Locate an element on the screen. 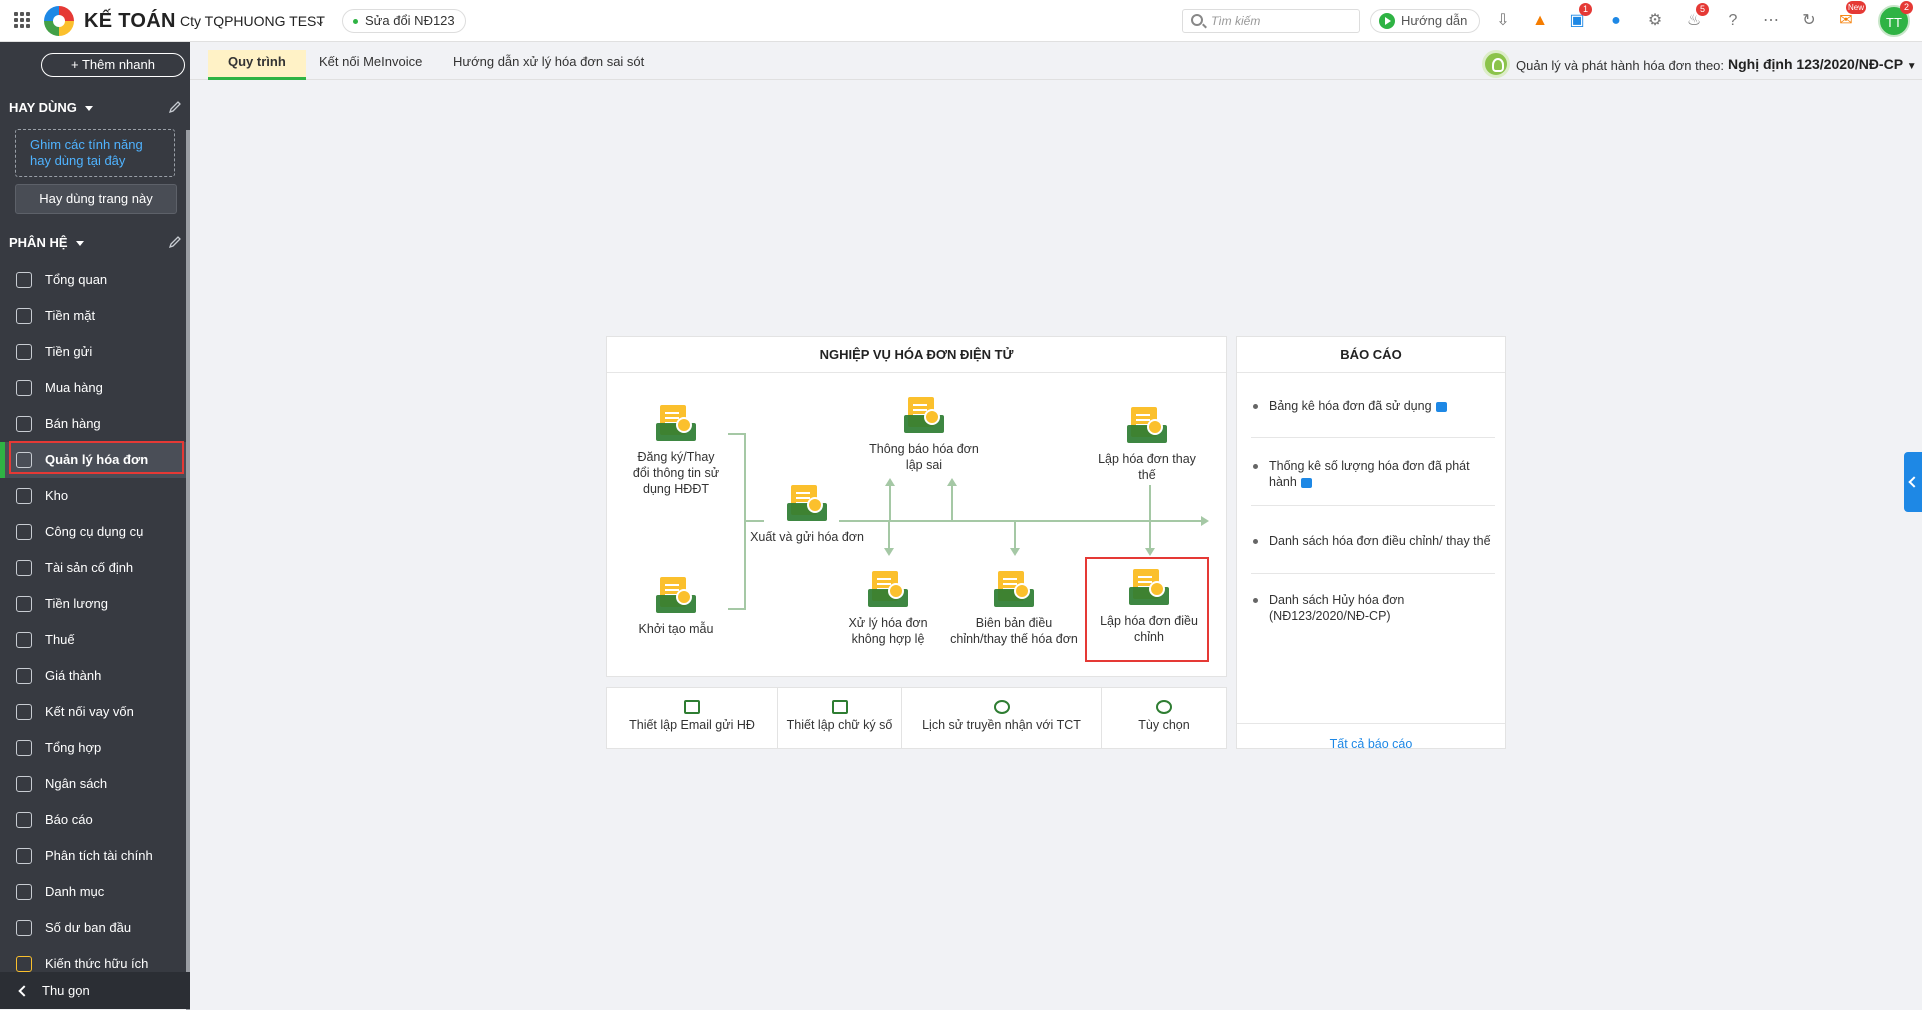  replace-label: Lập hóa đơn thay thế is located at coordinates (1147, 467).